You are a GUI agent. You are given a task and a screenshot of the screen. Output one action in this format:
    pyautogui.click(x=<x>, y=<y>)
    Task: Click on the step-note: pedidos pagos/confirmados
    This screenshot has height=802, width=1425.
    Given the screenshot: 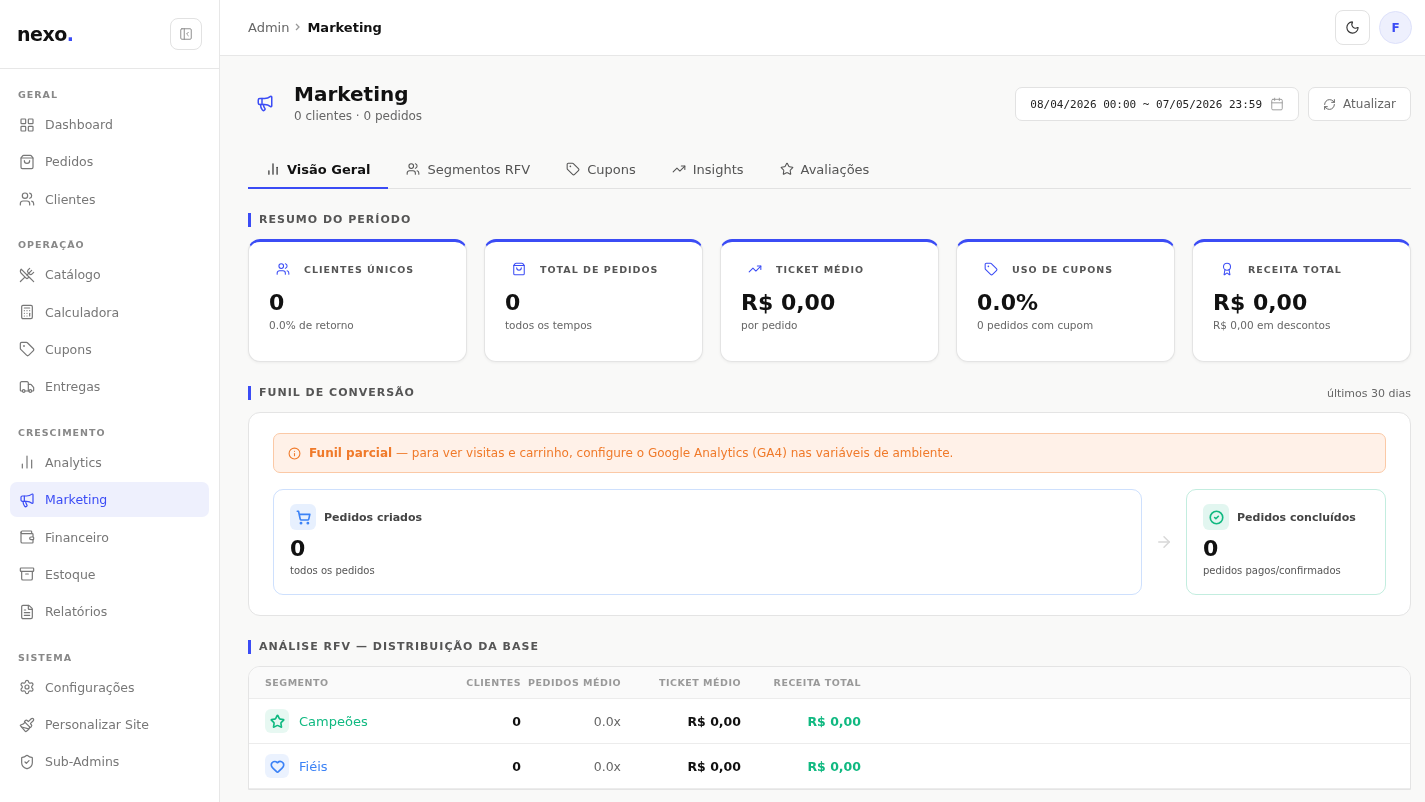 What is the action you would take?
    pyautogui.click(x=1272, y=570)
    